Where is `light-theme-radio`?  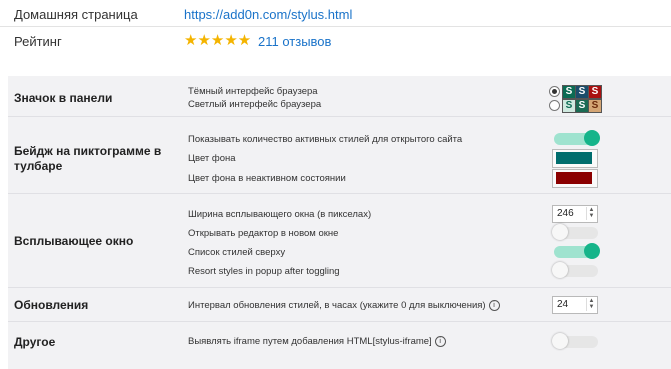
light-theme-radio is located at coordinates (554, 105).